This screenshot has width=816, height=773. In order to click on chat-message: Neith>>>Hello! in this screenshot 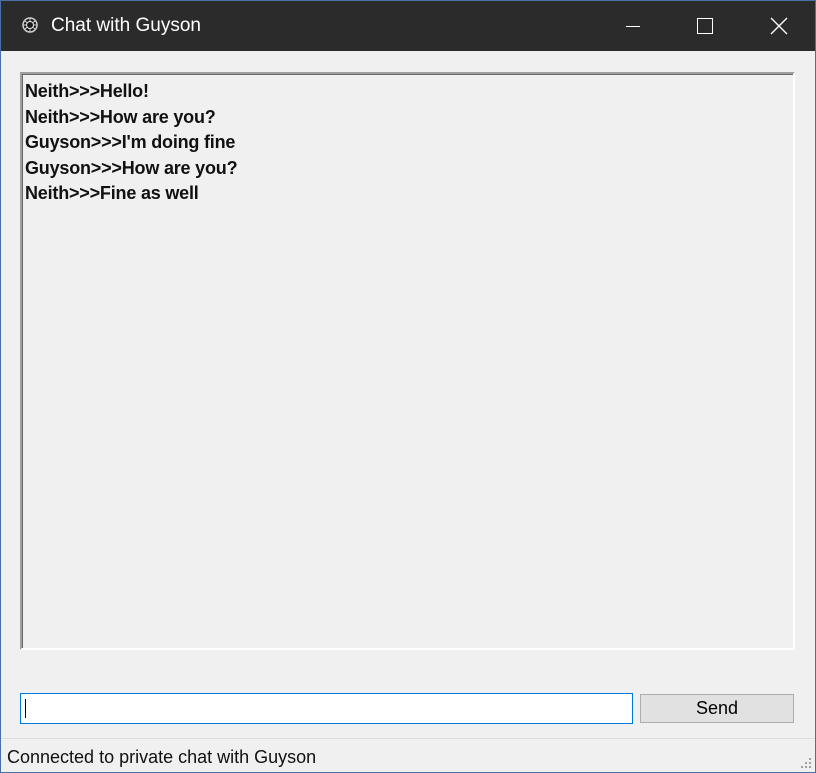, I will do `click(87, 91)`.